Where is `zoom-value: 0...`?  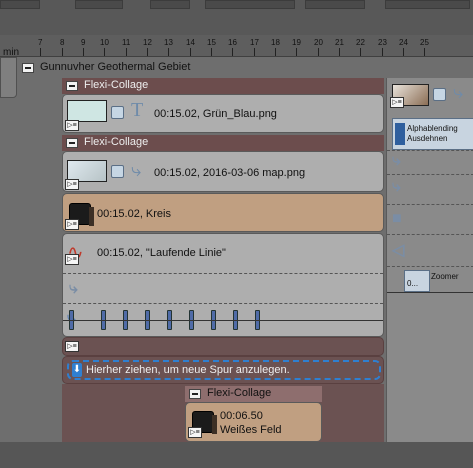 zoom-value: 0... is located at coordinates (413, 283).